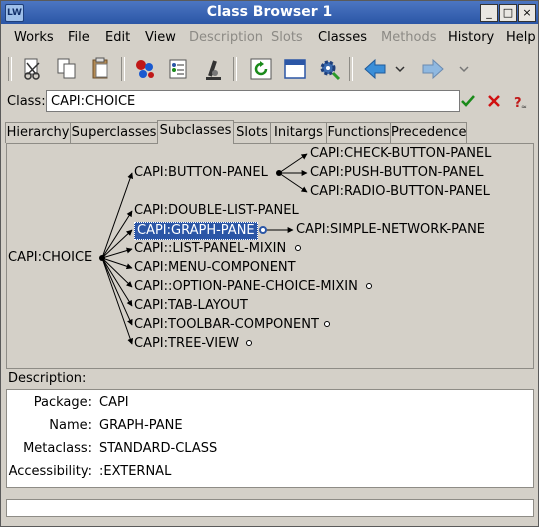  What do you see at coordinates (329, 69) in the screenshot?
I see `gear-icon` at bounding box center [329, 69].